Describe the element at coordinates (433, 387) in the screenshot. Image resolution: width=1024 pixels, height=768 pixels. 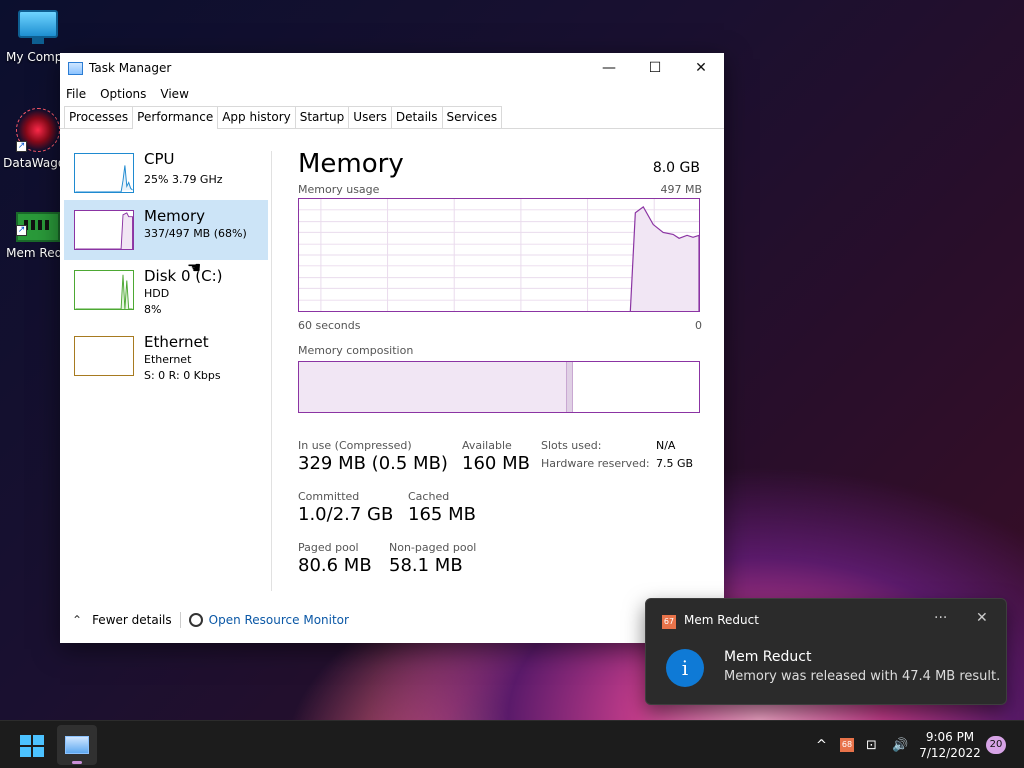
I see `composition-in-use` at that location.